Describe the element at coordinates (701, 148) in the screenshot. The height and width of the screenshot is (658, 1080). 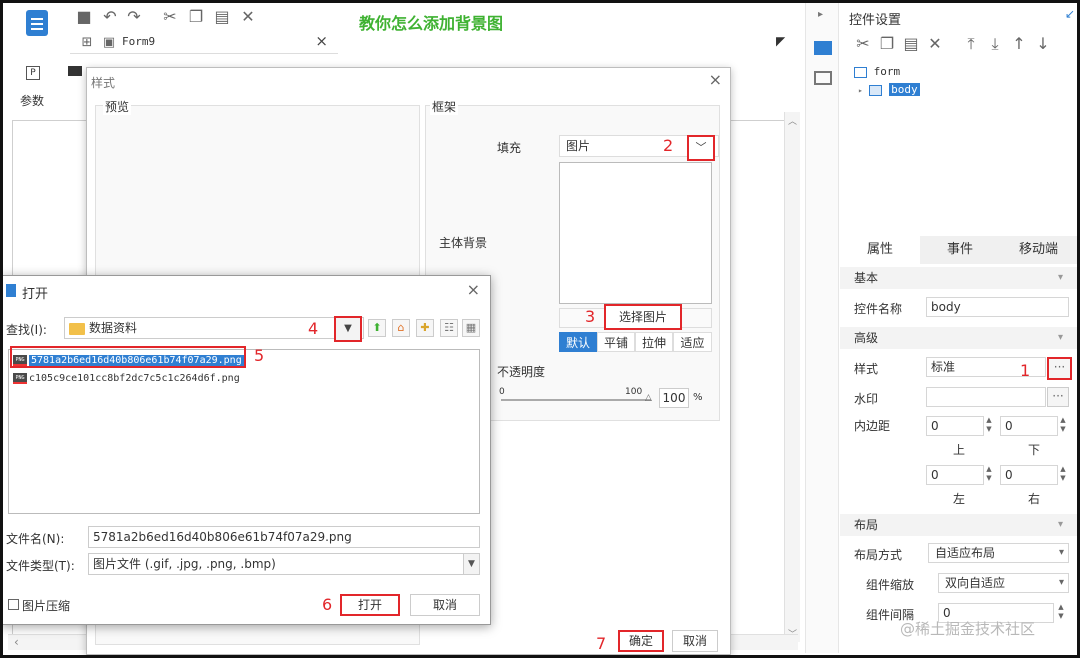
I see `fill-dropdown-button: ﹀` at that location.